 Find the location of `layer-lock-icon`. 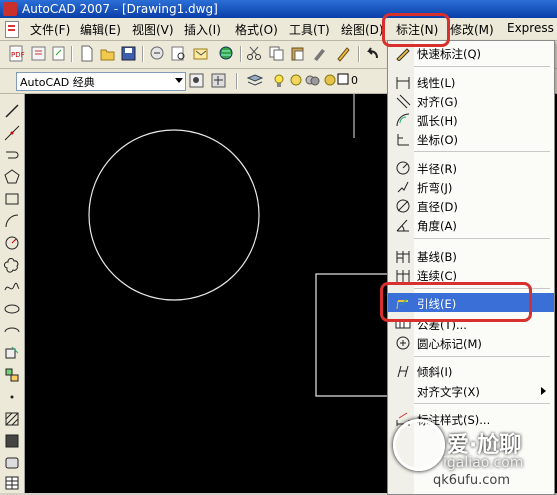

layer-lock-icon is located at coordinates (312, 80).